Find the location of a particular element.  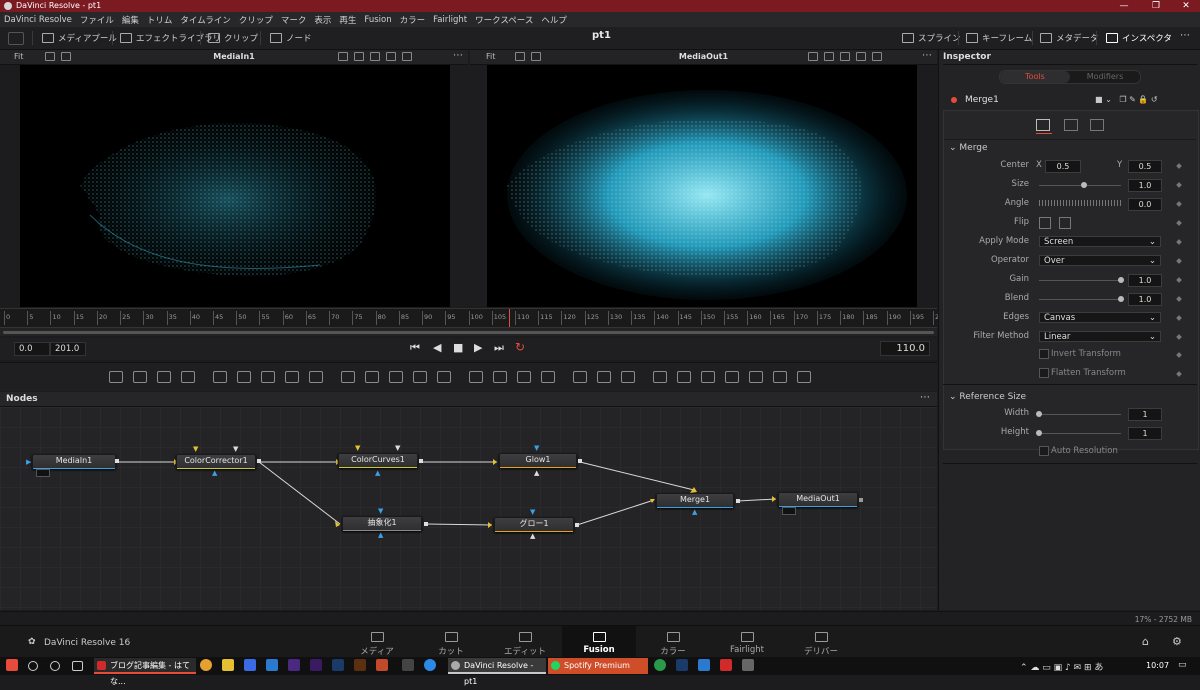

background-tool-icon is located at coordinates (116, 377).